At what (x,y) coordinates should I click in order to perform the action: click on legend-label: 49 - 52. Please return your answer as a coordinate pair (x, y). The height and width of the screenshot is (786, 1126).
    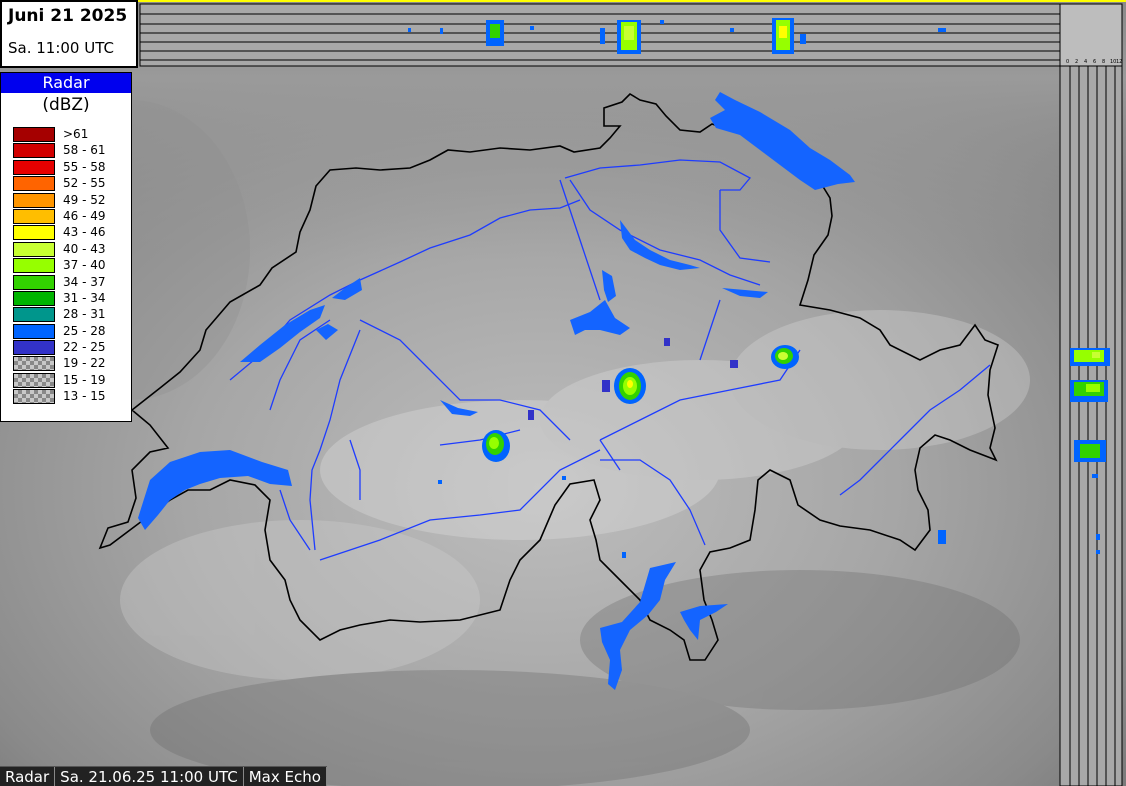
    Looking at the image, I should click on (84, 199).